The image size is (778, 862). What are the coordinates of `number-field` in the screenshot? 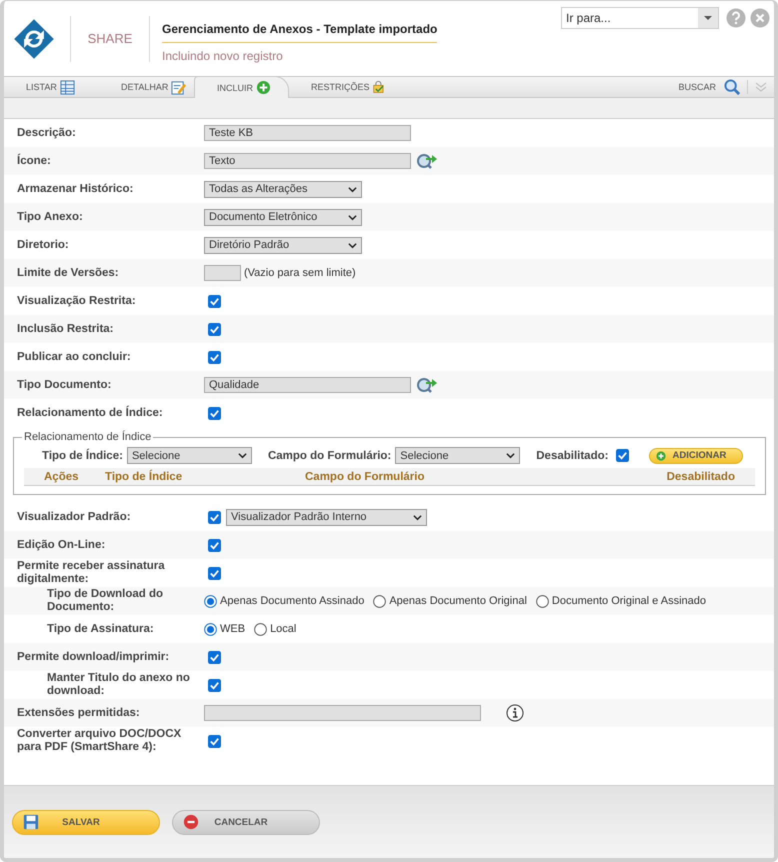 It's located at (222, 273).